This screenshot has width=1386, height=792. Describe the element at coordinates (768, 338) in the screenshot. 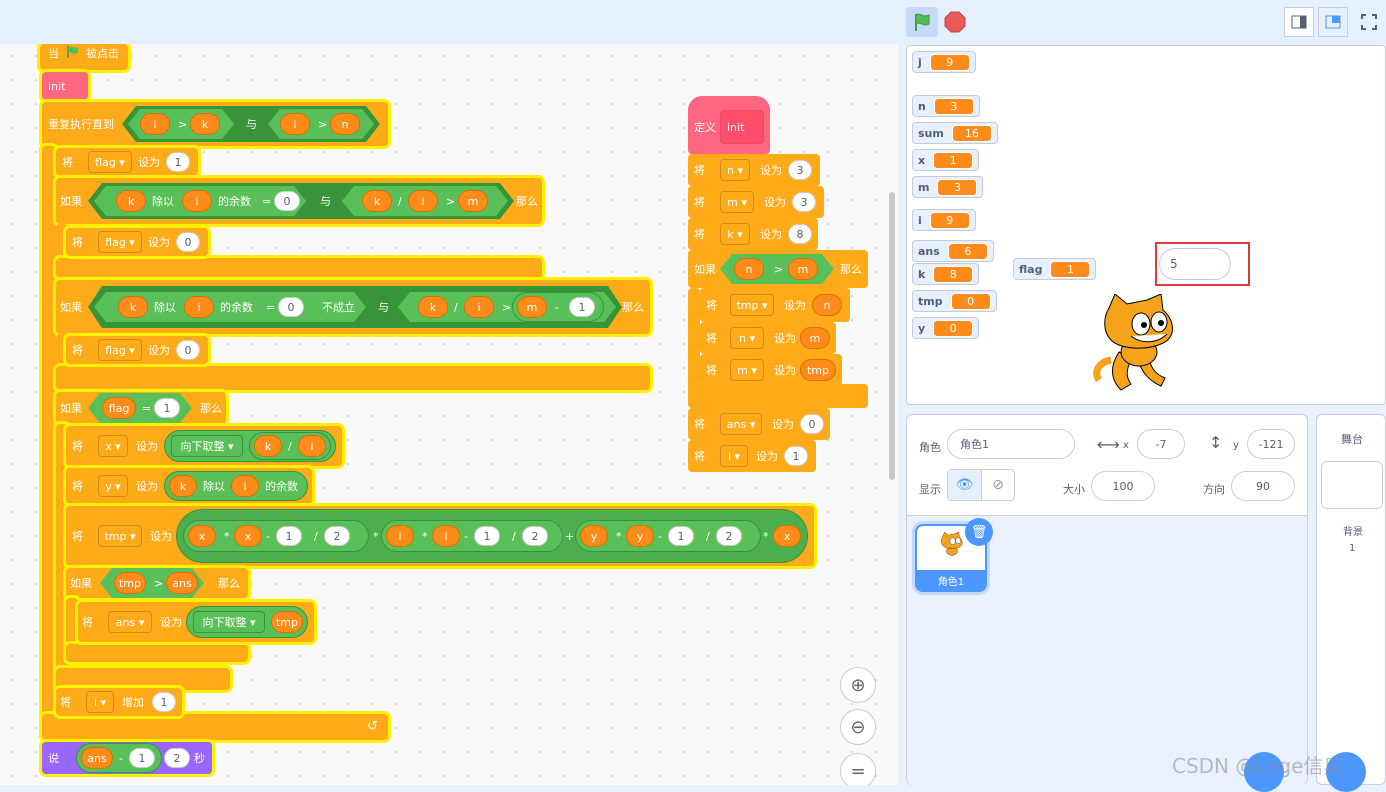

I see `set-n-block: 将 n ▾ 设为 m` at that location.